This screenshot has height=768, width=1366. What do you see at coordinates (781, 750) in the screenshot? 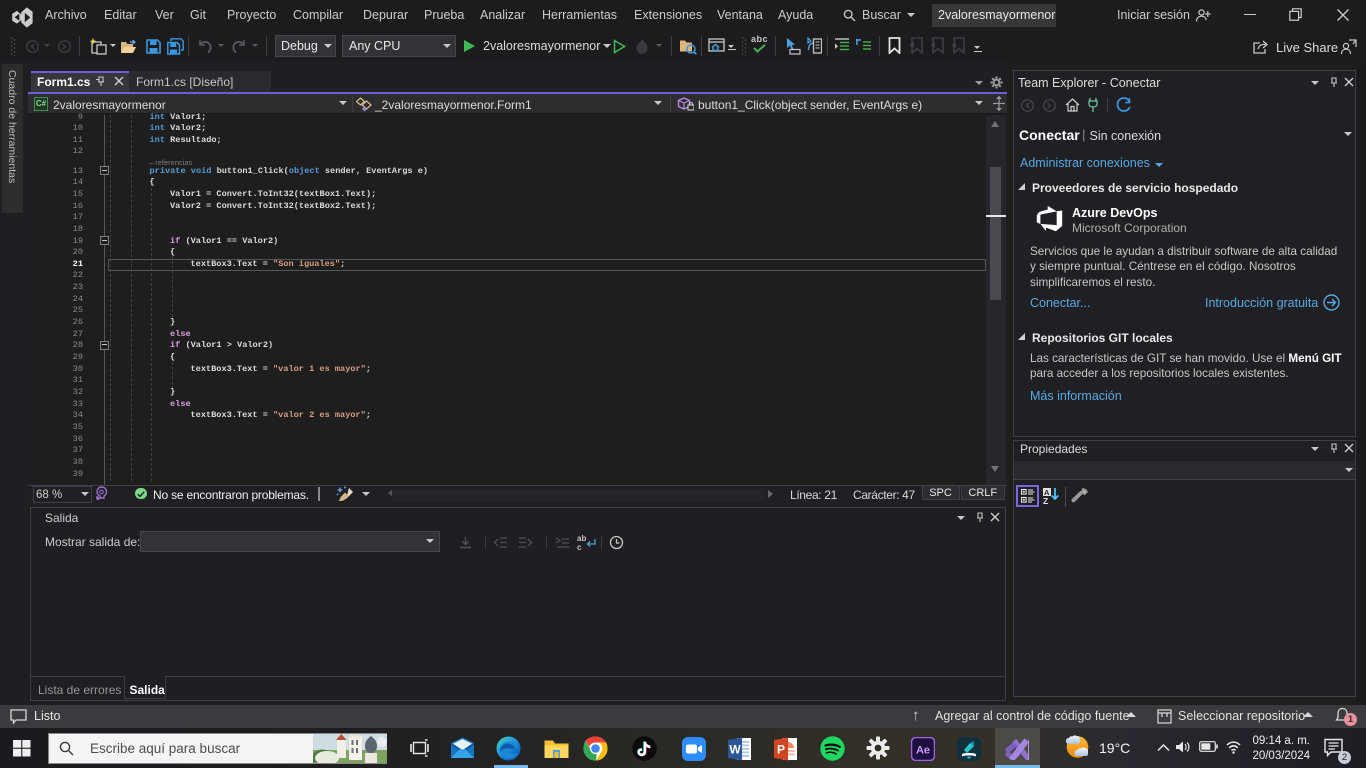
I see `svg-text: P` at bounding box center [781, 750].